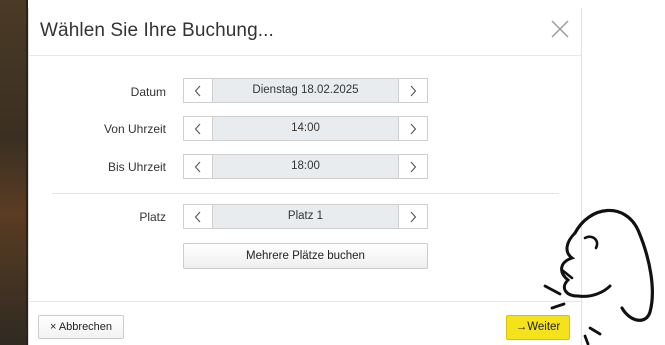 The image size is (665, 345). I want to click on section-divider, so click(305, 193).